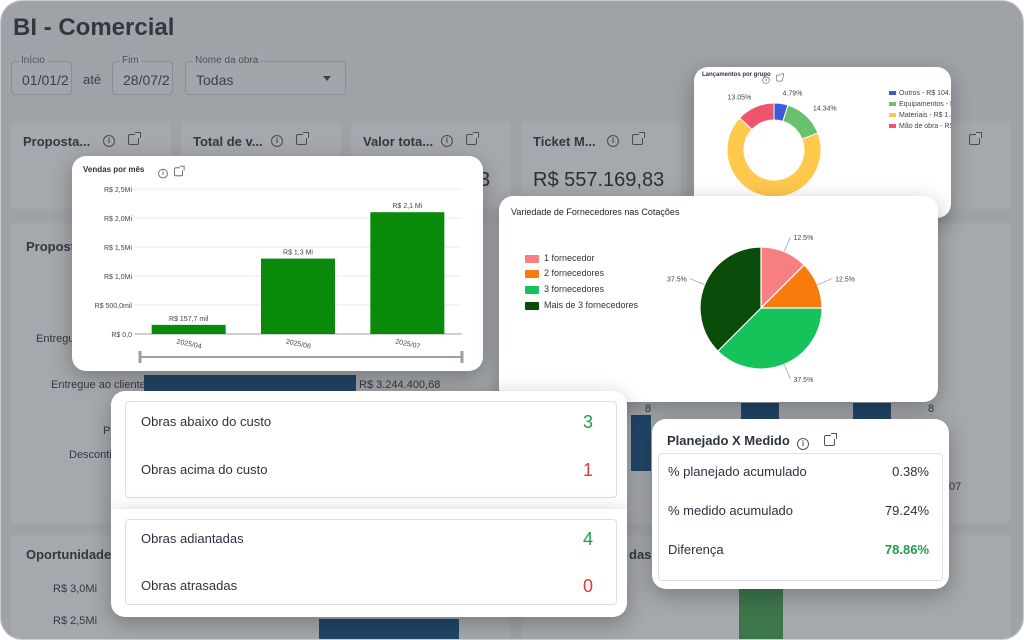  I want to click on kpi-value: R$ 557.169,83, so click(599, 180).